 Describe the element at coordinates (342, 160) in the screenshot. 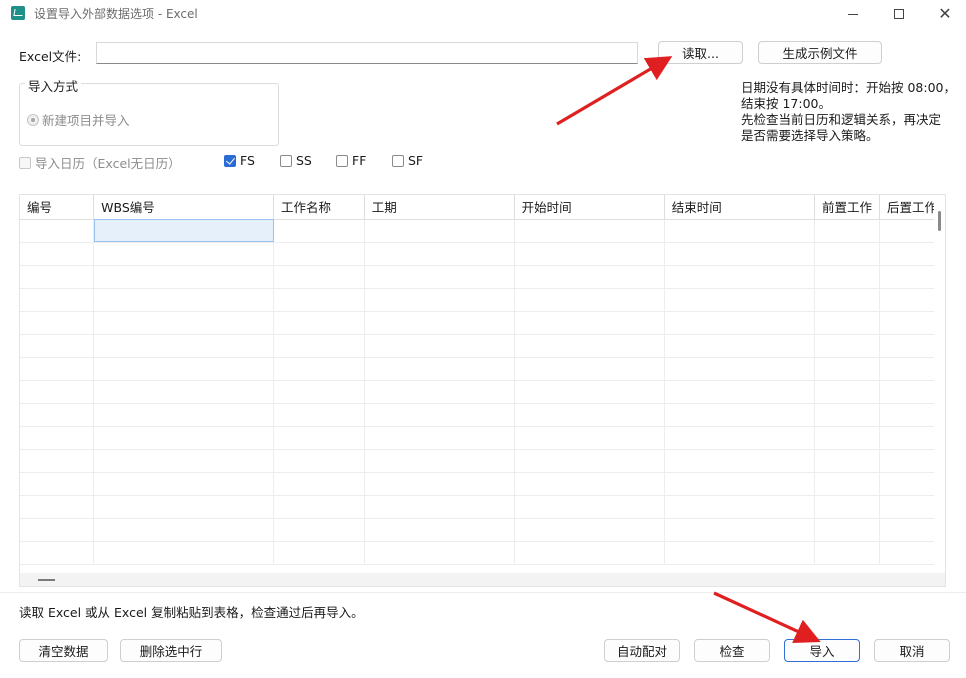

I see `ff-checkbox` at that location.